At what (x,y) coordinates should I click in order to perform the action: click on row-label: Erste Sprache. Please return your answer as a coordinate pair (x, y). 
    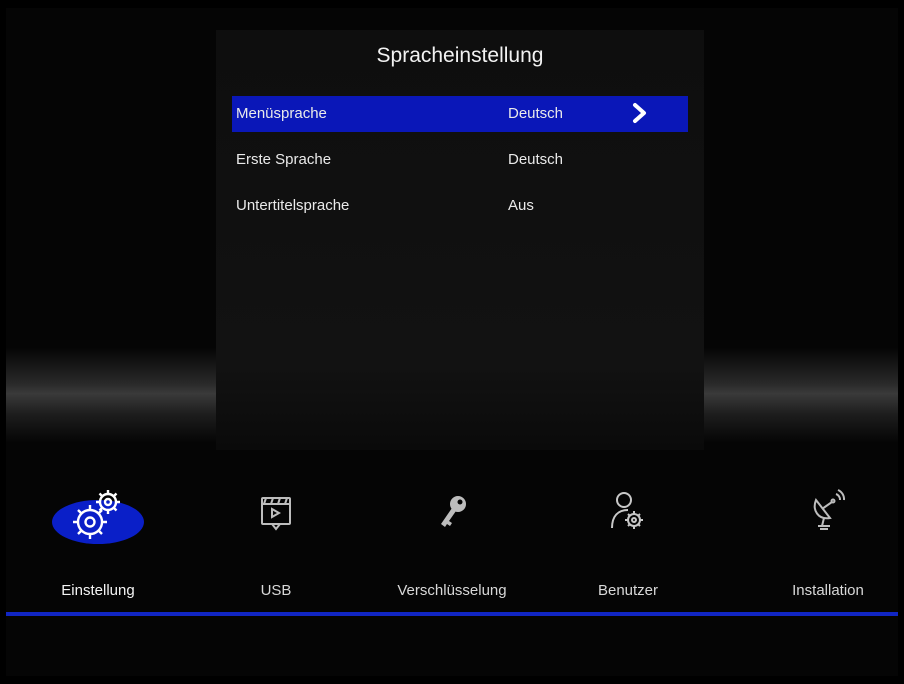
    Looking at the image, I should click on (284, 159).